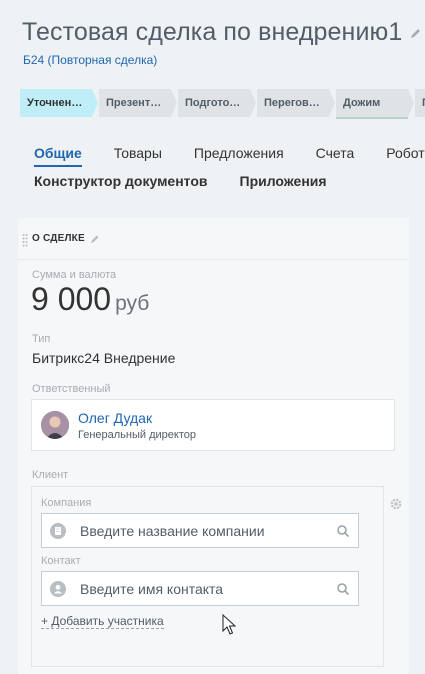 The width and height of the screenshot is (425, 674). I want to click on currency: руб, so click(132, 303).